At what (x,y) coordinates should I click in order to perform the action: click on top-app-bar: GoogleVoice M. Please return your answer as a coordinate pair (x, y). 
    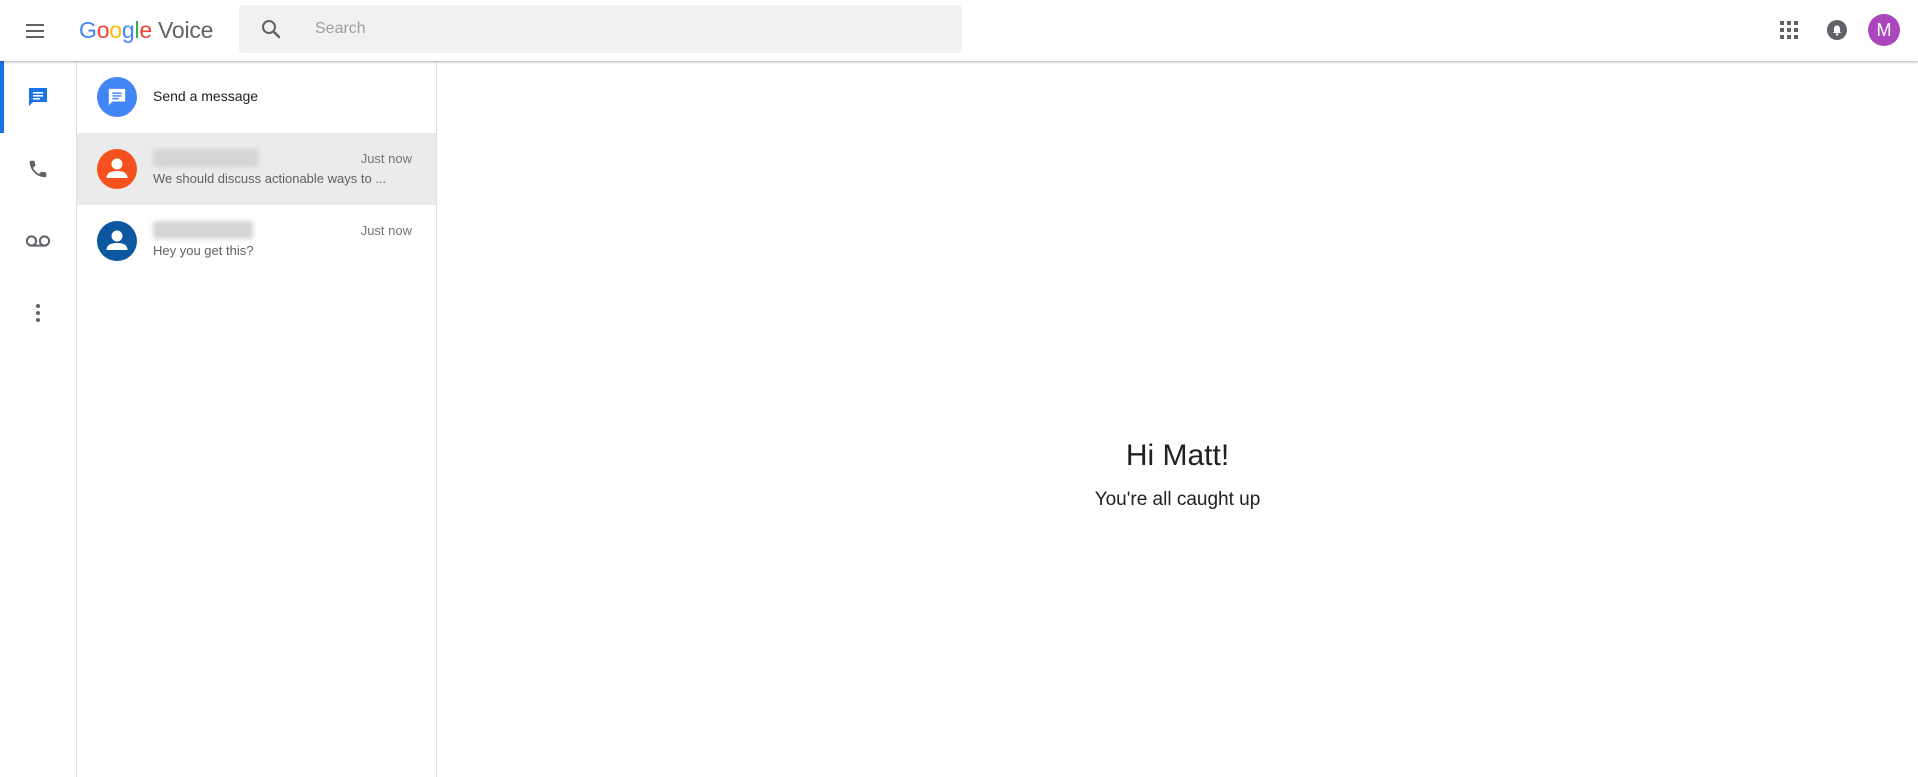
    Looking at the image, I should click on (959, 30).